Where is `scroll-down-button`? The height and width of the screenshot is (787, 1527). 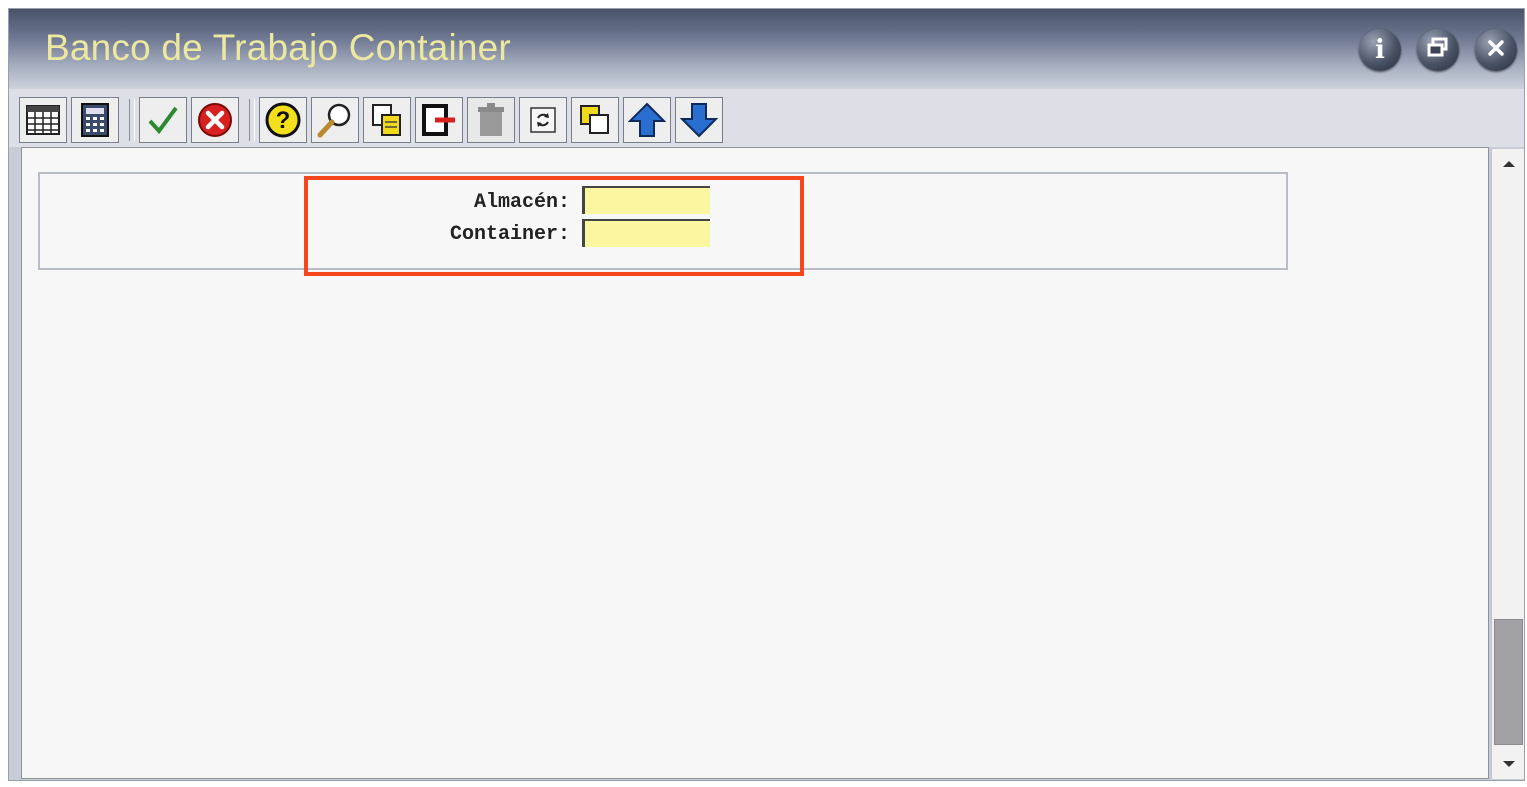 scroll-down-button is located at coordinates (1508, 764).